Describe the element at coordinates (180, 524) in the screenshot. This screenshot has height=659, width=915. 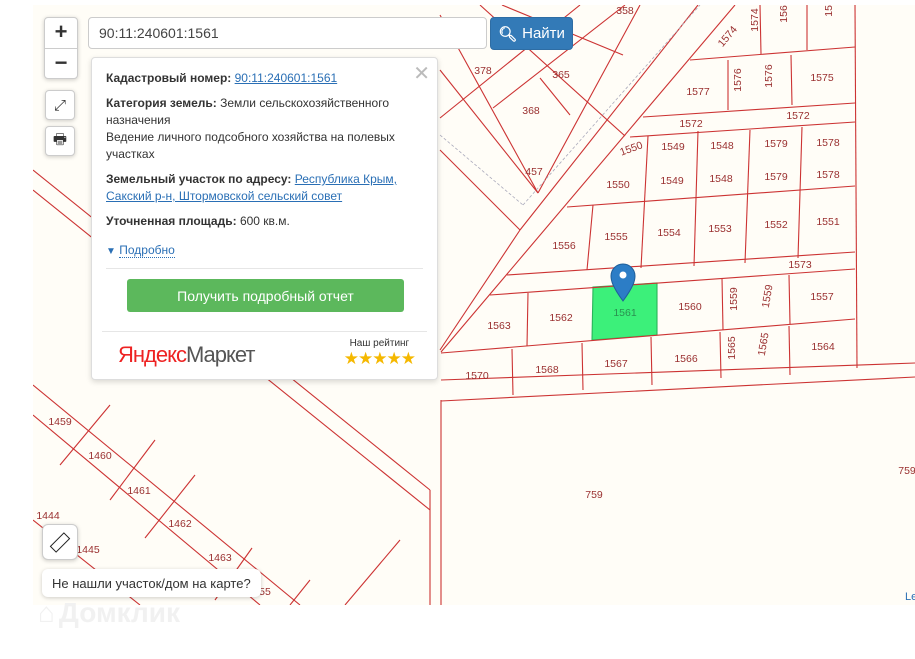
I see `parcel-label: 1462` at that location.